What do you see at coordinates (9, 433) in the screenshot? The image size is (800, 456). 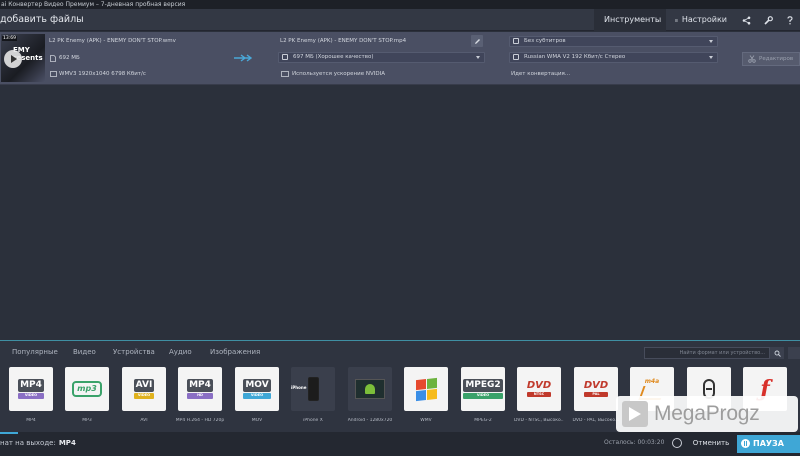 I see `conversion-progress-bar` at bounding box center [9, 433].